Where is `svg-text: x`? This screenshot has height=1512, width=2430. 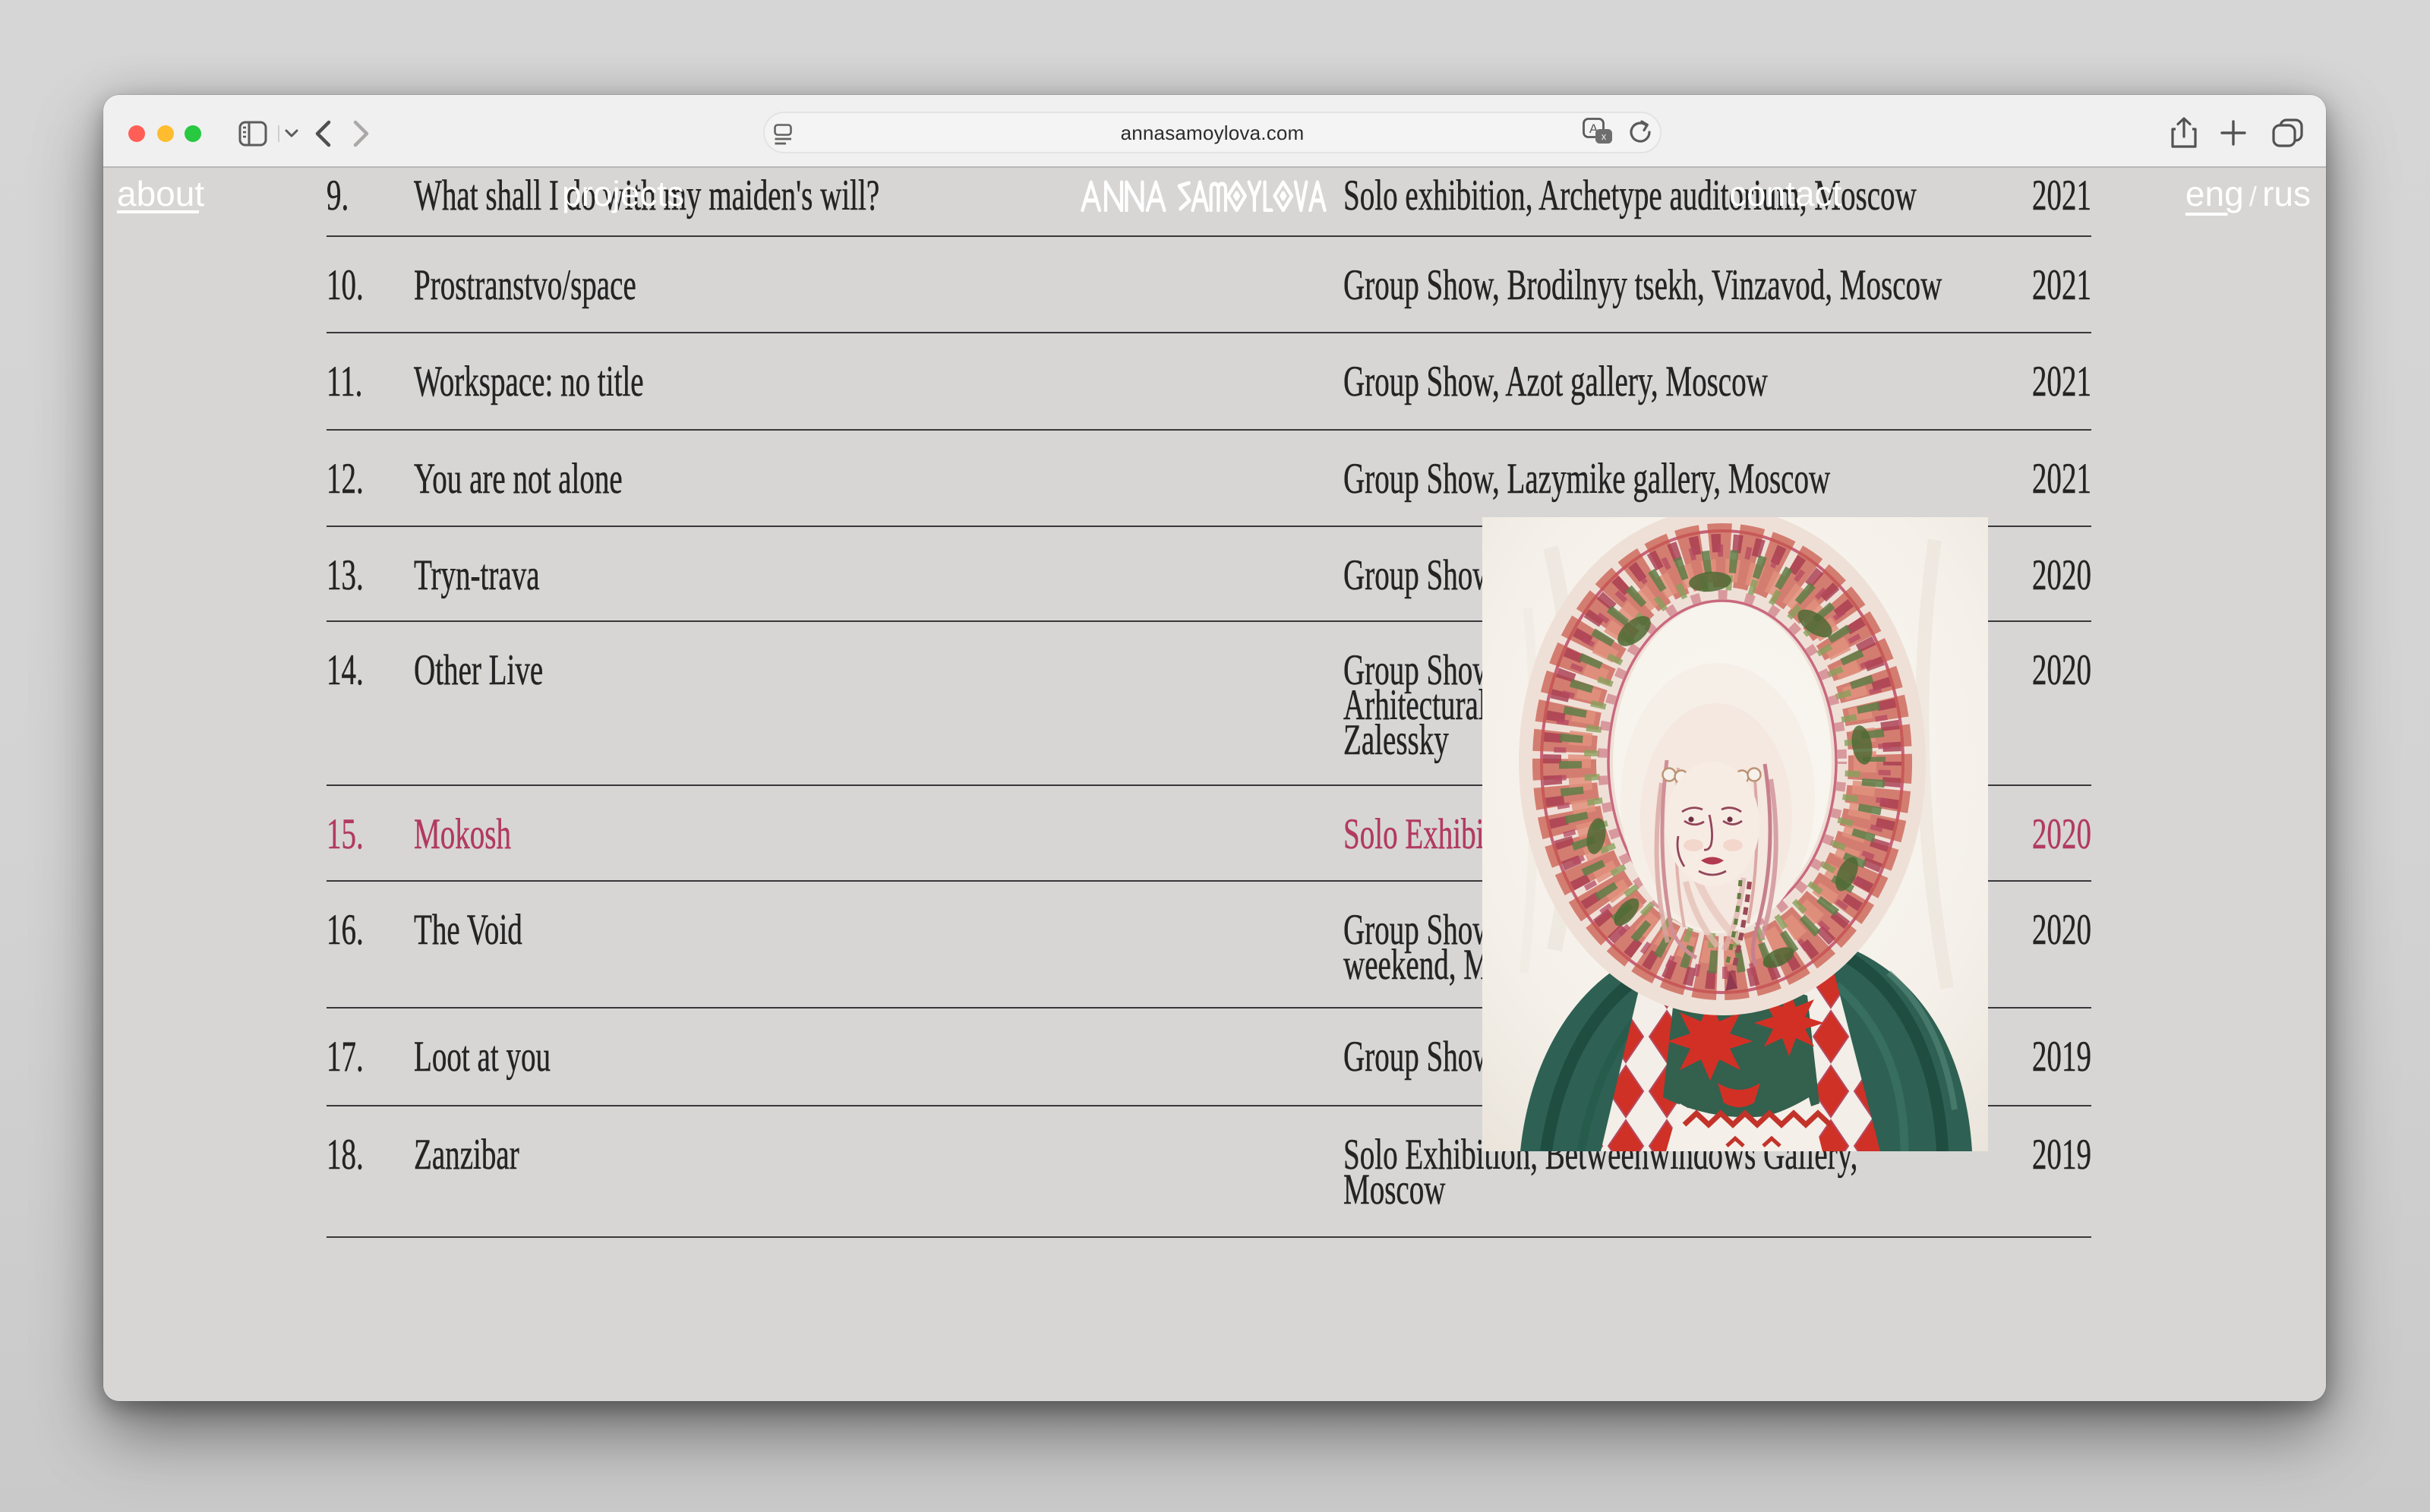
svg-text: x is located at coordinates (1605, 136).